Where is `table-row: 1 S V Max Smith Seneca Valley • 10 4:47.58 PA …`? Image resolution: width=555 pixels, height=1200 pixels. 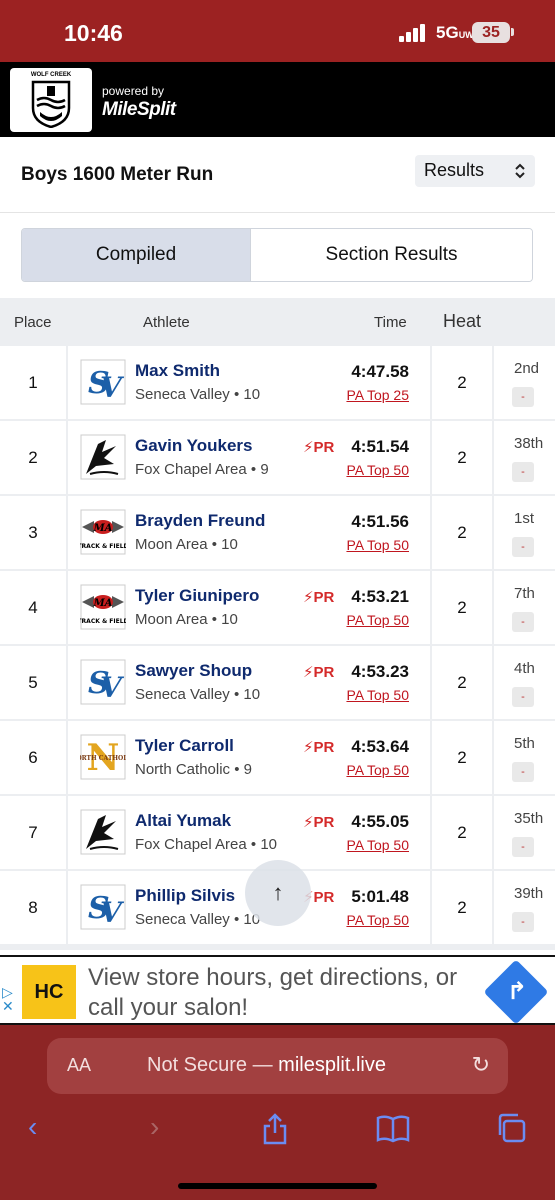
table-row: 1 S V Max Smith Seneca Valley • 10 4:47.58 PA … is located at coordinates (277, 382).